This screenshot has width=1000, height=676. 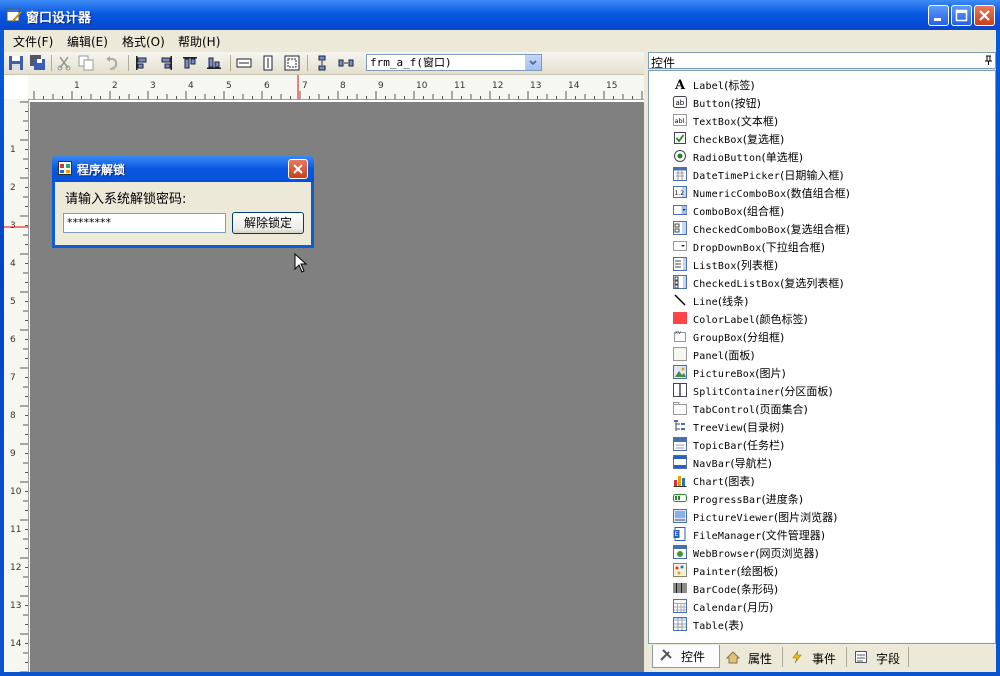 What do you see at coordinates (166, 63) in the screenshot?
I see `align-right-icon` at bounding box center [166, 63].